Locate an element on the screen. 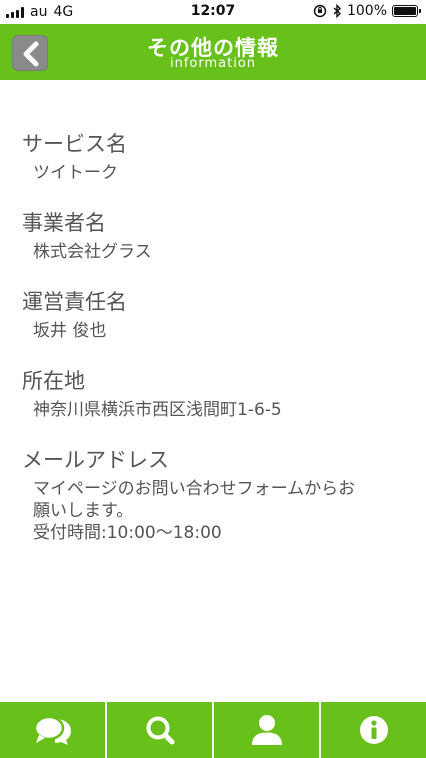 The width and height of the screenshot is (426, 758). status-right: 100% is located at coordinates (367, 11).